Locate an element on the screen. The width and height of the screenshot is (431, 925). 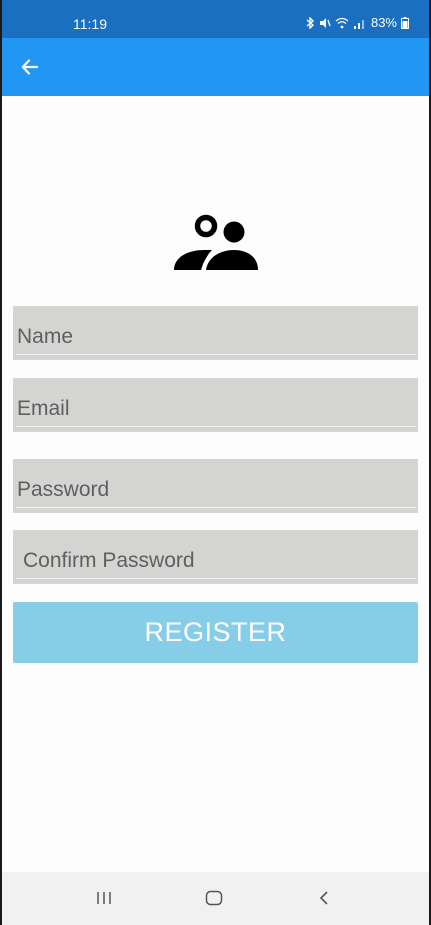
battery-icon is located at coordinates (405, 22).